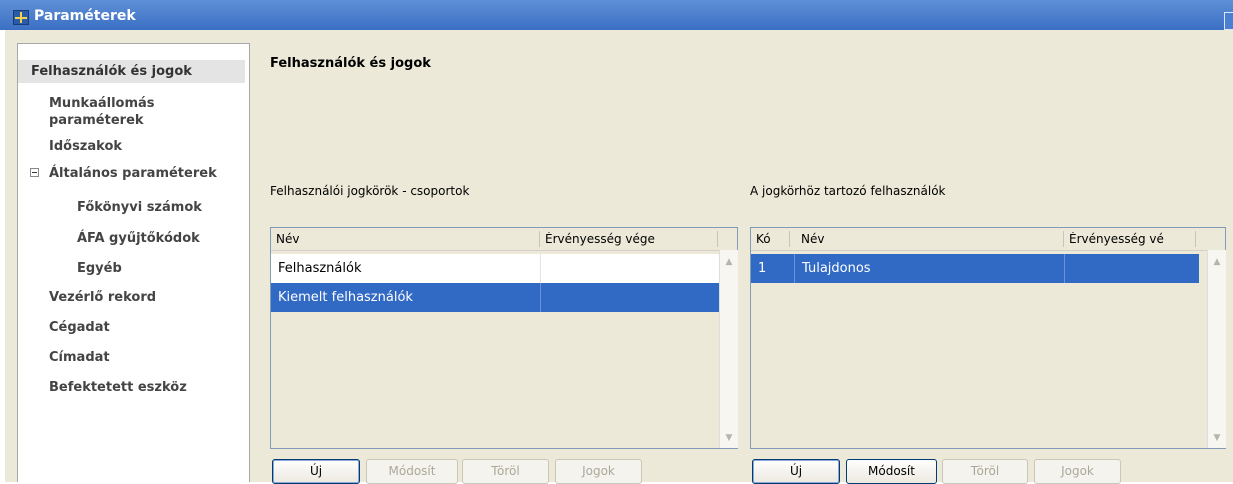  Describe the element at coordinates (772, 268) in the screenshot. I see `cell-code: 1` at that location.